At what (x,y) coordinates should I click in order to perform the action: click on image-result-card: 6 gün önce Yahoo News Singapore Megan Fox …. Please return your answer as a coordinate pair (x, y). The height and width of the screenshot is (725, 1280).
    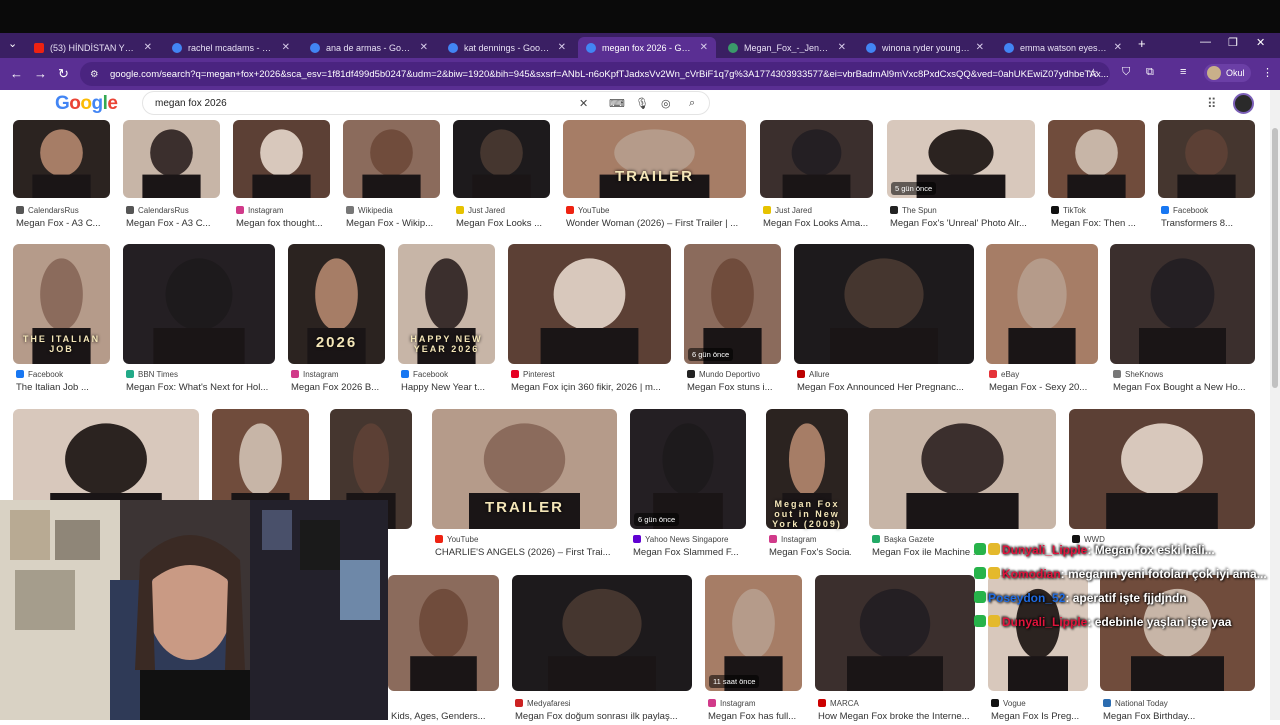
    Looking at the image, I should click on (688, 485).